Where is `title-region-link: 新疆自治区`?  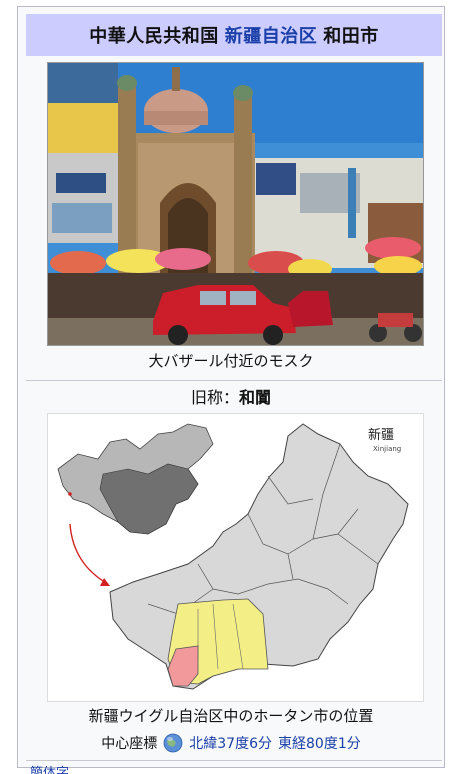
title-region-link: 新疆自治区 is located at coordinates (271, 35).